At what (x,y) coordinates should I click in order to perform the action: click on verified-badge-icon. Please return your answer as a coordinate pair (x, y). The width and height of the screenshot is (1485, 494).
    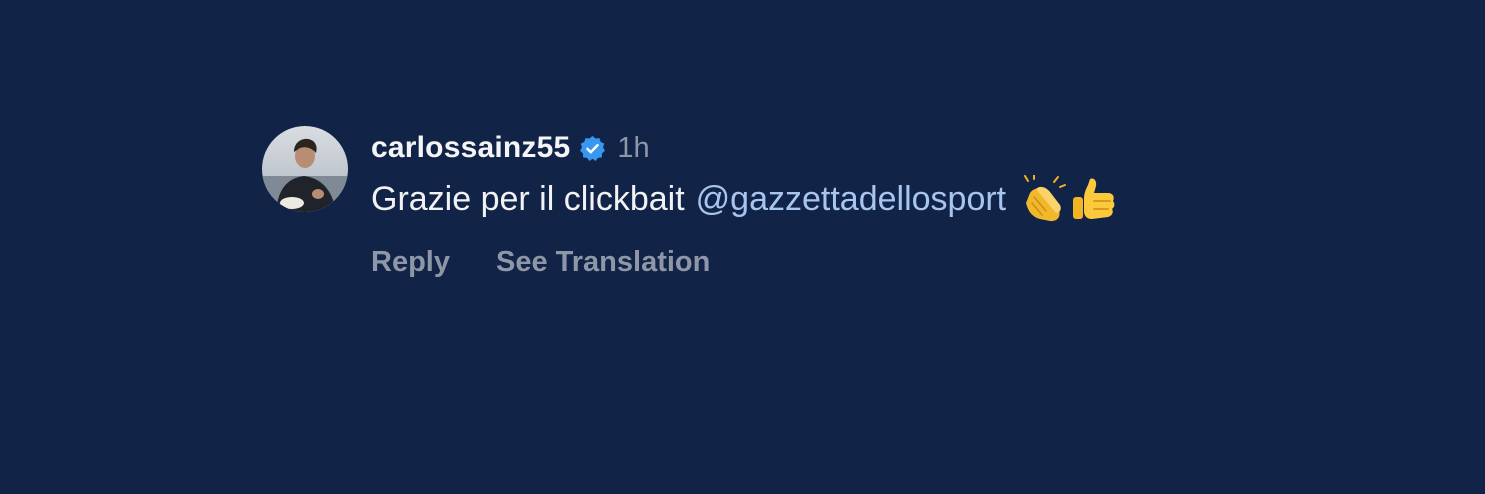
    Looking at the image, I should click on (592, 148).